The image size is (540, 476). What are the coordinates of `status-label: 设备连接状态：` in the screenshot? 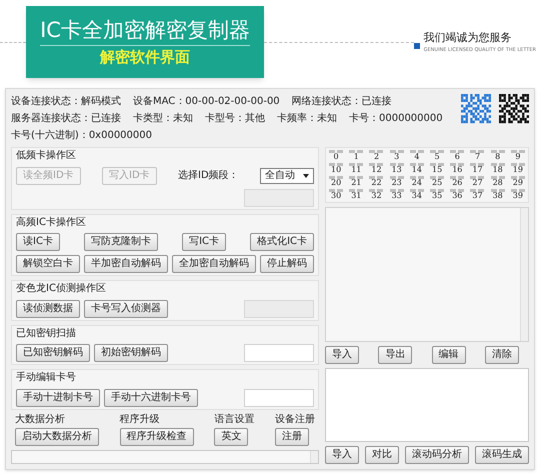 It's located at (46, 101).